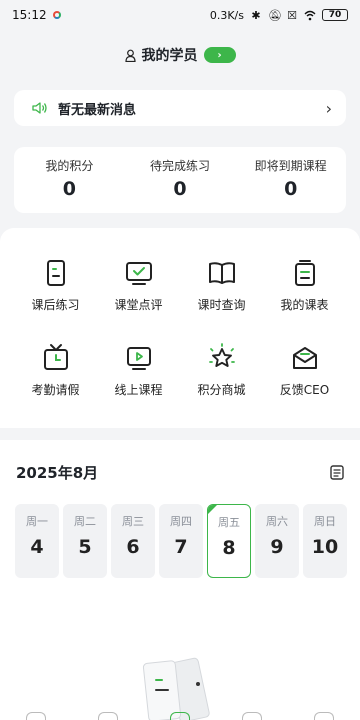 This screenshot has width=360, height=720. Describe the element at coordinates (221, 305) in the screenshot. I see `grid-item-label: 课时查询` at that location.